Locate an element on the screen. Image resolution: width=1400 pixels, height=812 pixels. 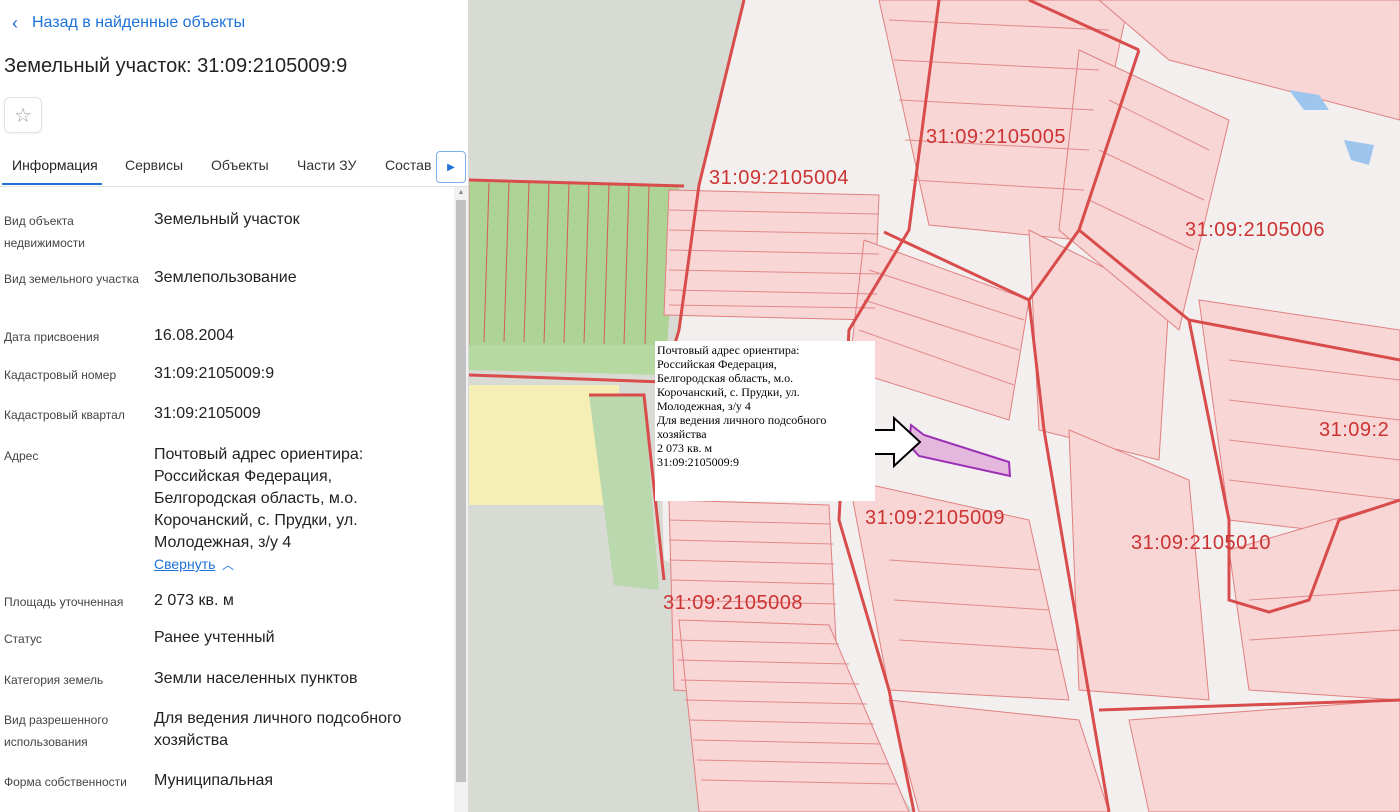
tab-services: Сервисы is located at coordinates (154, 165).